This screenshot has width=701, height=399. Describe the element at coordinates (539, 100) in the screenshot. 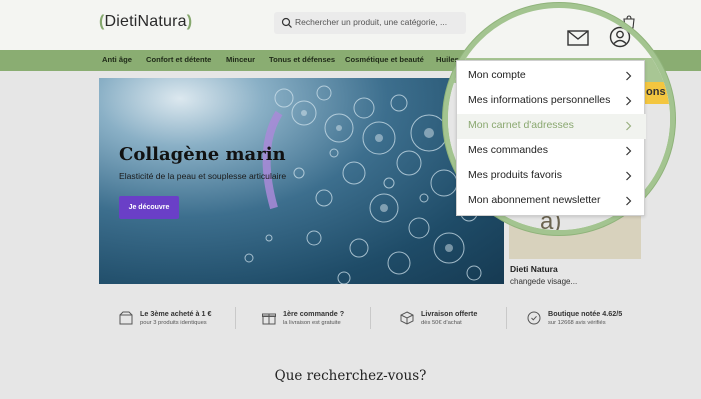

I see `menu-item-label: Mes informations personnelles` at that location.